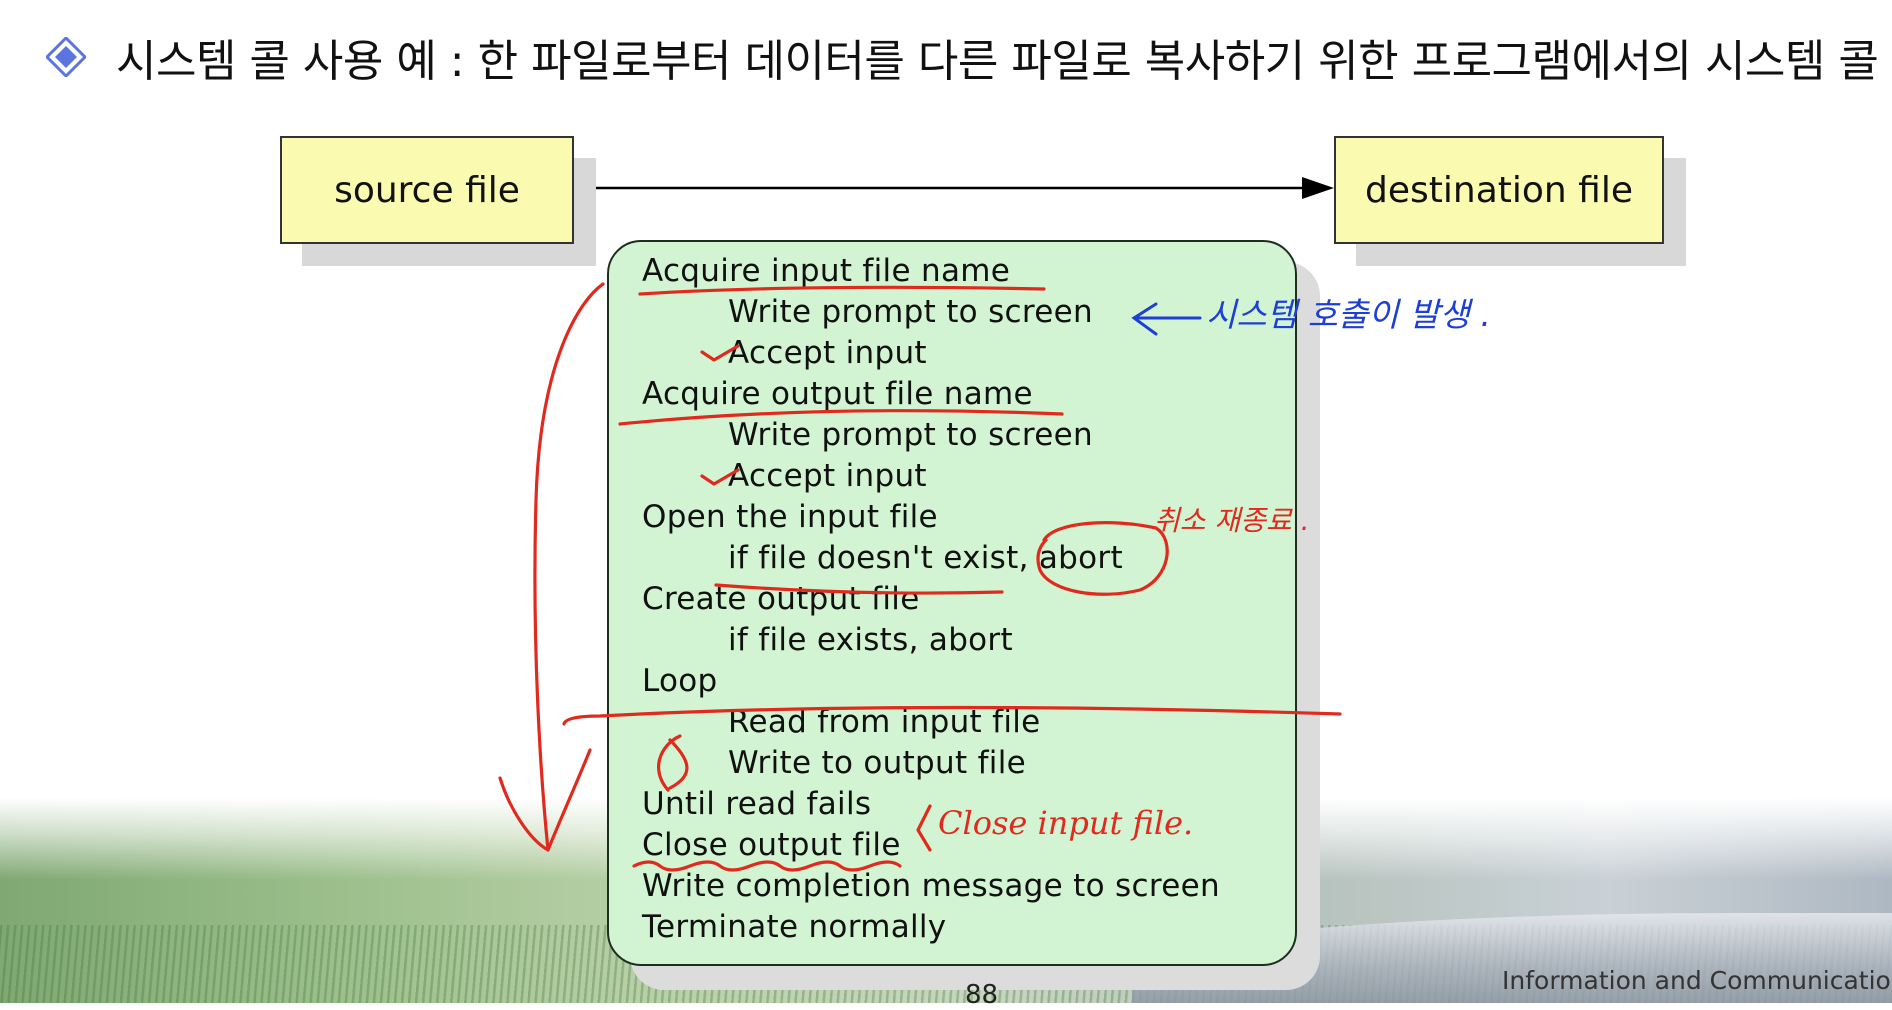  Describe the element at coordinates (794, 927) in the screenshot. I see `step-terminate: Terminate normally` at that location.